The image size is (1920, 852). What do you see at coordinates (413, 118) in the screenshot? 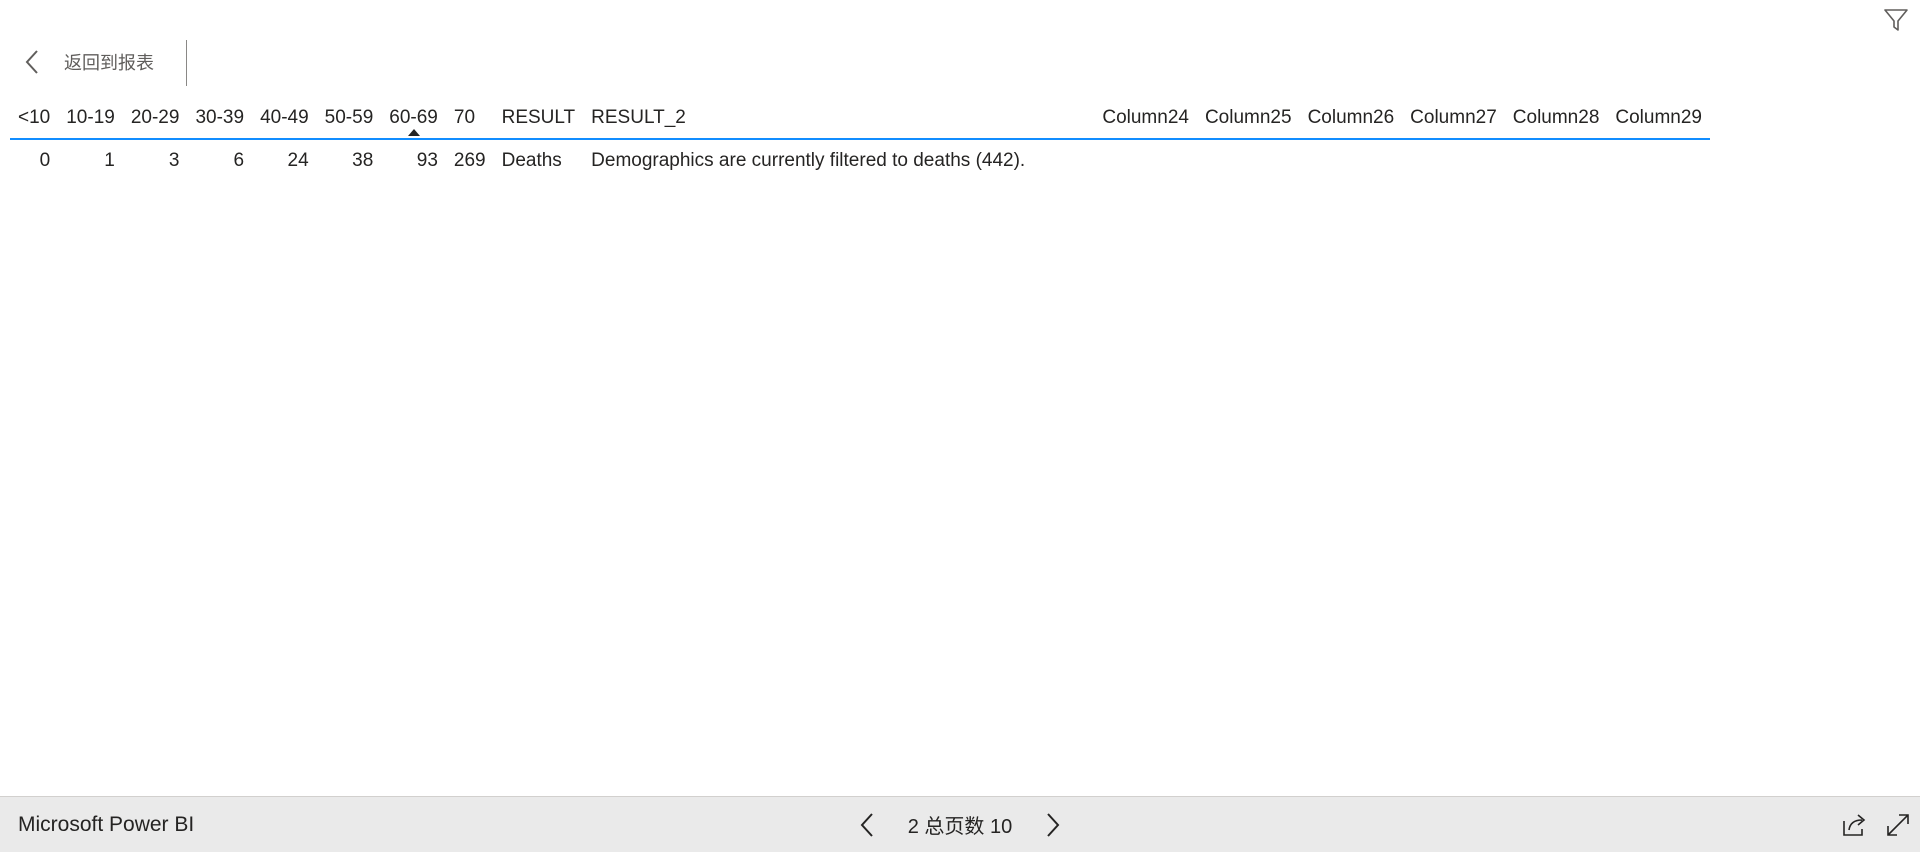
I see `column-header-sorted: 60-69` at bounding box center [413, 118].